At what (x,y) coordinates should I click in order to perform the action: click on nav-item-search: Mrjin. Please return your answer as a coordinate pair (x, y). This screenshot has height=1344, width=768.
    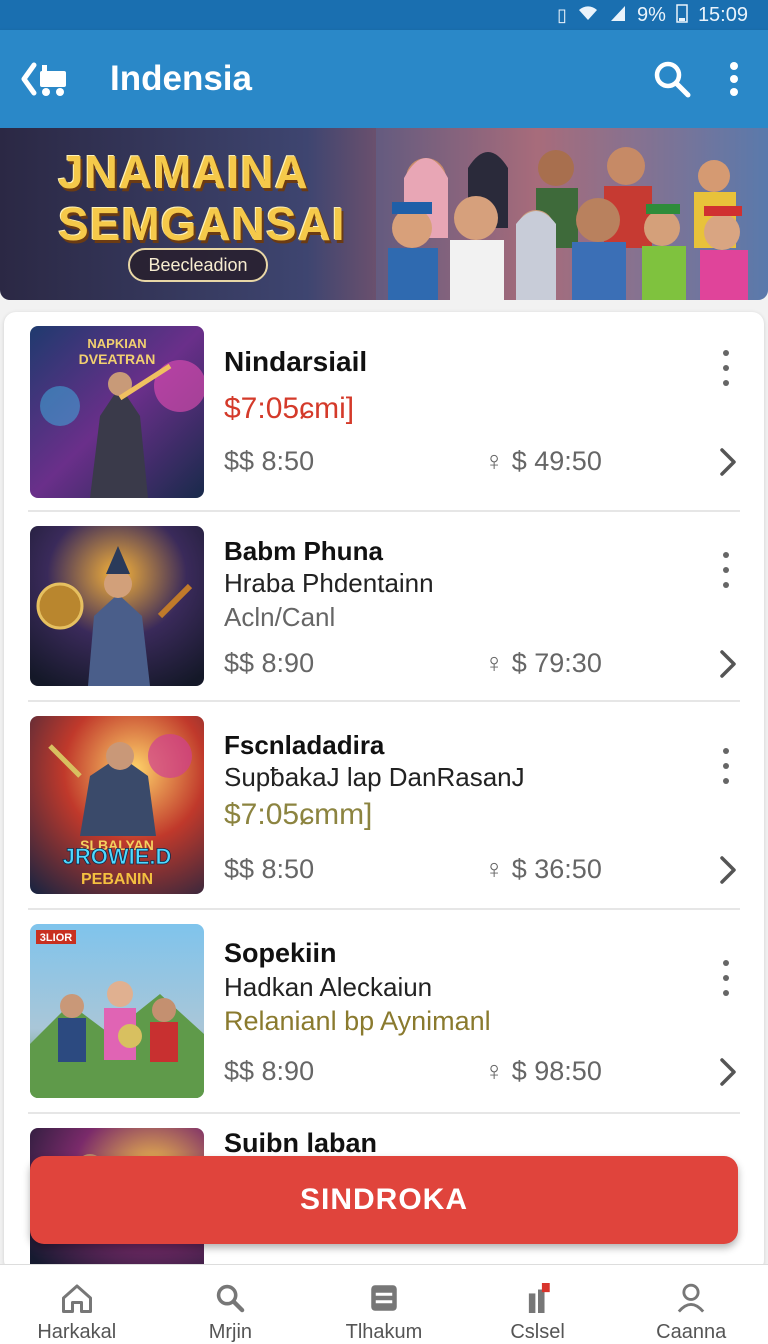
    Looking at the image, I should click on (231, 1304).